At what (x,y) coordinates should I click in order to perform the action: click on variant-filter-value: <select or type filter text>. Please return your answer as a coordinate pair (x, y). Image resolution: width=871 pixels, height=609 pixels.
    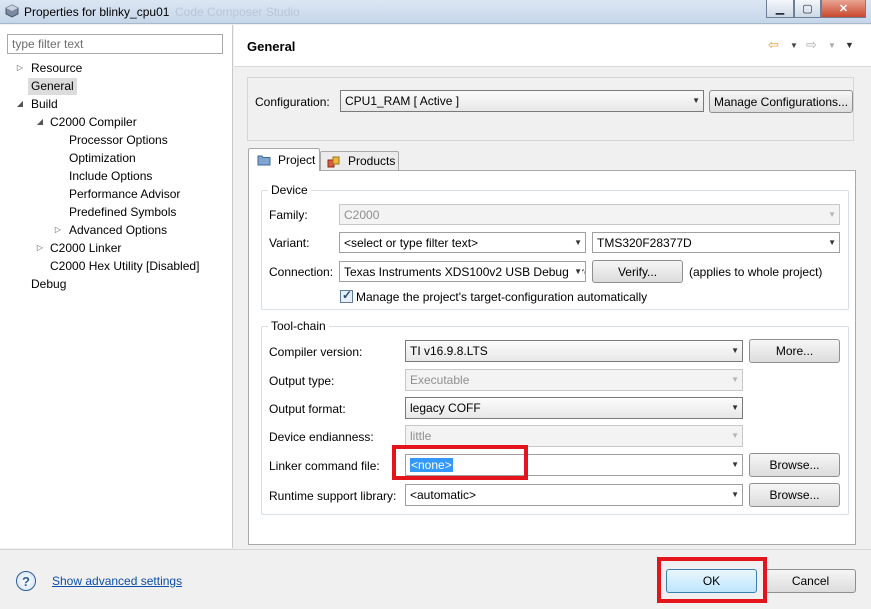
    Looking at the image, I should click on (411, 243).